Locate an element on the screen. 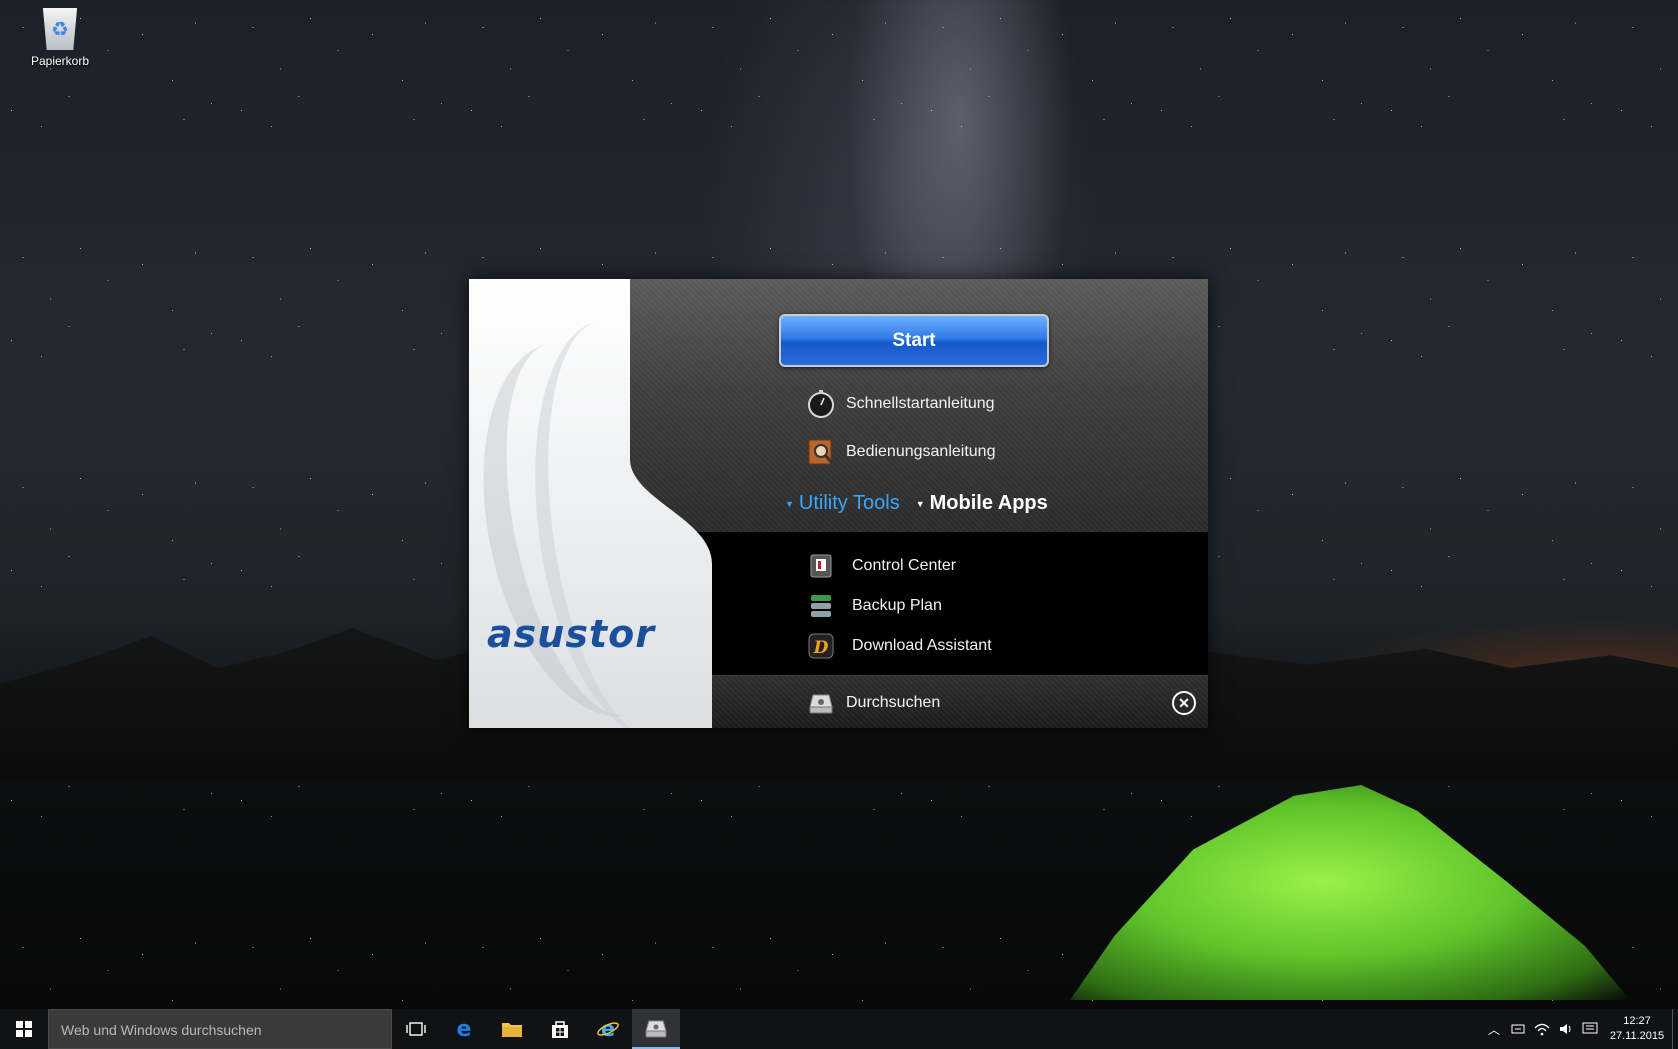 This screenshot has height=1049, width=1678. utility-item-download-assistant: D Download Assistant is located at coordinates (899, 646).